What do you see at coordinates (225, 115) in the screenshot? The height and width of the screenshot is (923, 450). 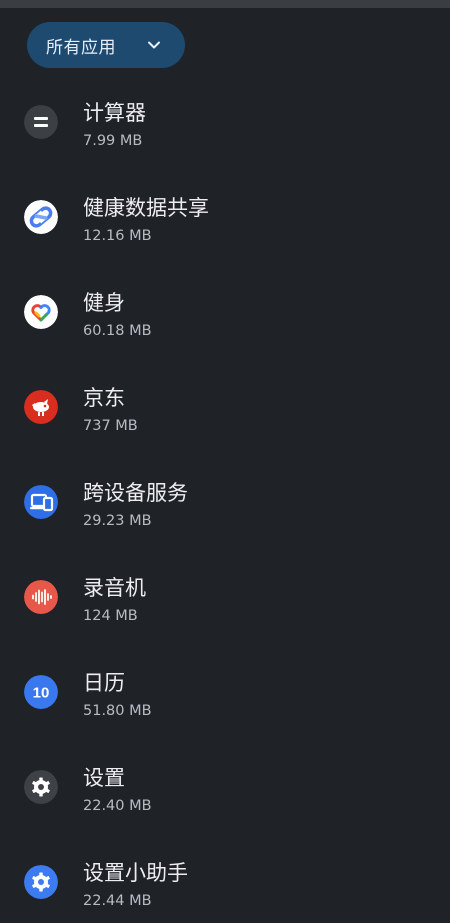 I see `app-row-calculator: 计算器 7.99 MB` at bounding box center [225, 115].